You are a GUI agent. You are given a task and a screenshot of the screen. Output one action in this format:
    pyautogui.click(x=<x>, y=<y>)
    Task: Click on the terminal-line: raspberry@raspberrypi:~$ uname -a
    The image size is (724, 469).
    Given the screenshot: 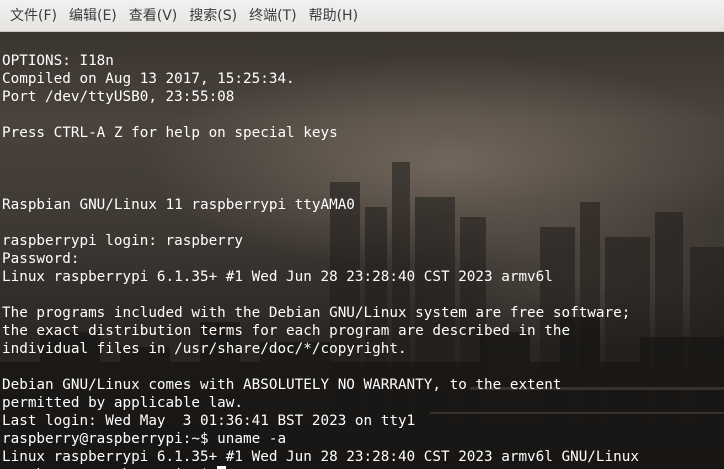 What is the action you would take?
    pyautogui.click(x=144, y=439)
    